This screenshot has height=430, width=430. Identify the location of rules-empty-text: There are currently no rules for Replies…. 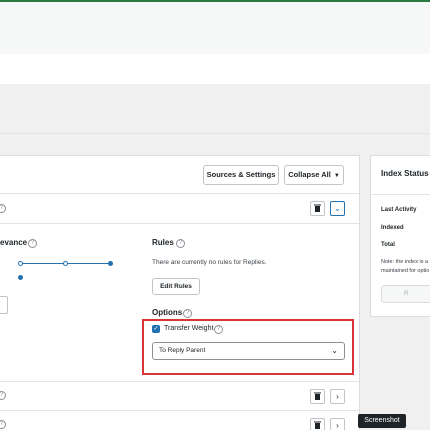
(209, 262).